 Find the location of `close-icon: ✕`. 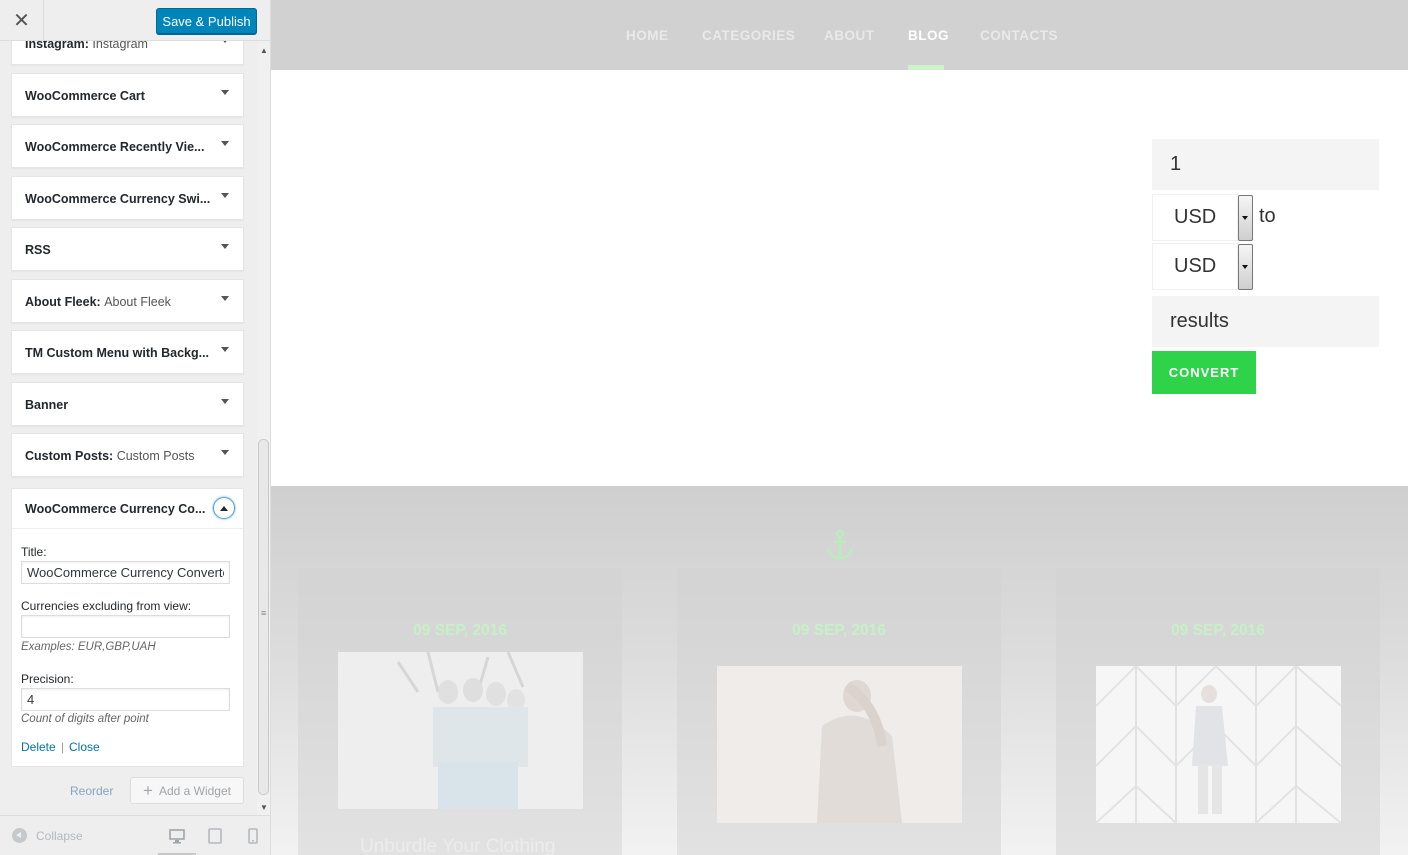

close-icon: ✕ is located at coordinates (21, 21).